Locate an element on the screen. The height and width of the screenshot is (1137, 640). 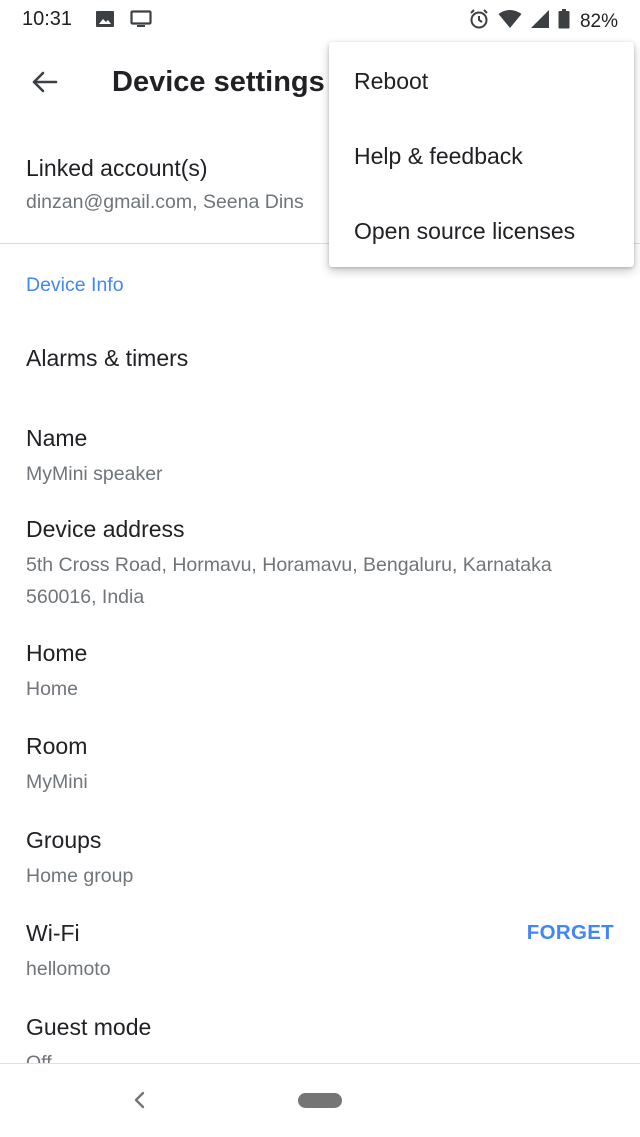
menu-item-open-source-licenses: Open source licenses is located at coordinates (481, 231).